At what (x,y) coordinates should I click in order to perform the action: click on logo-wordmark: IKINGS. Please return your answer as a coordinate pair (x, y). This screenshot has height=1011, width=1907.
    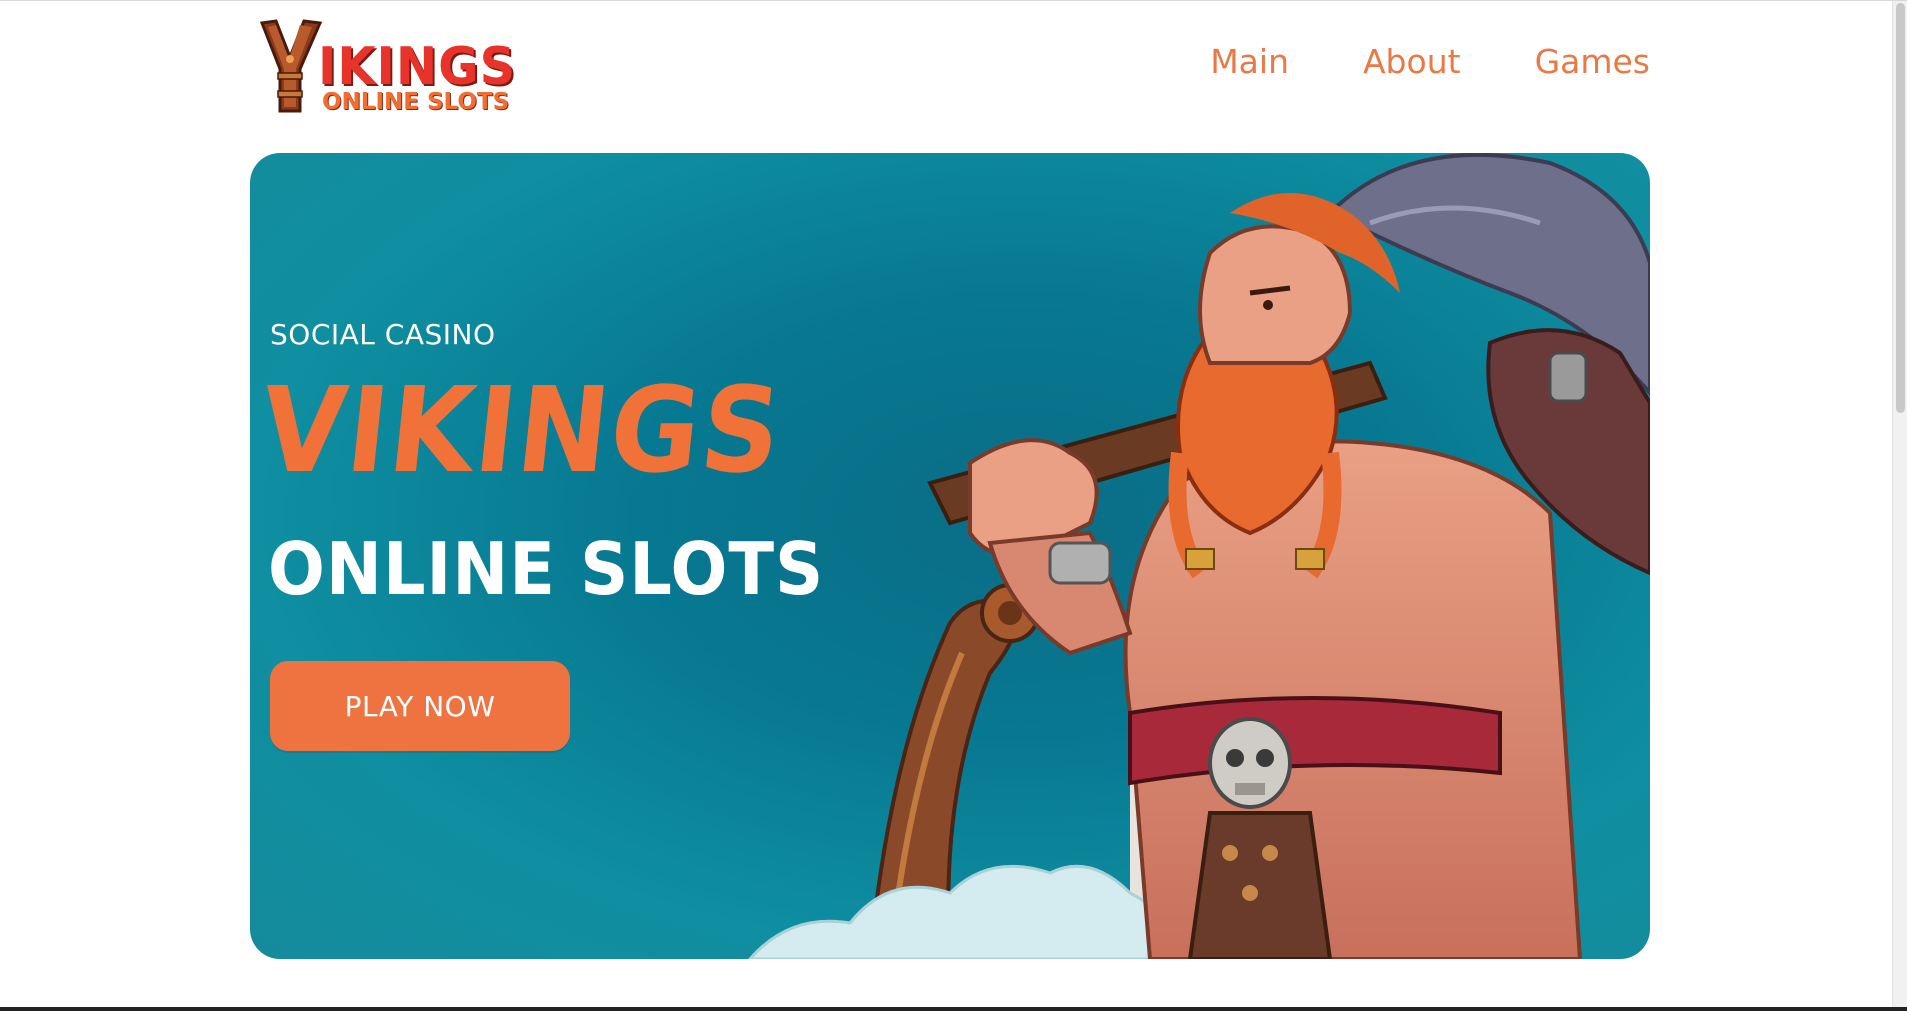
    Looking at the image, I should click on (417, 67).